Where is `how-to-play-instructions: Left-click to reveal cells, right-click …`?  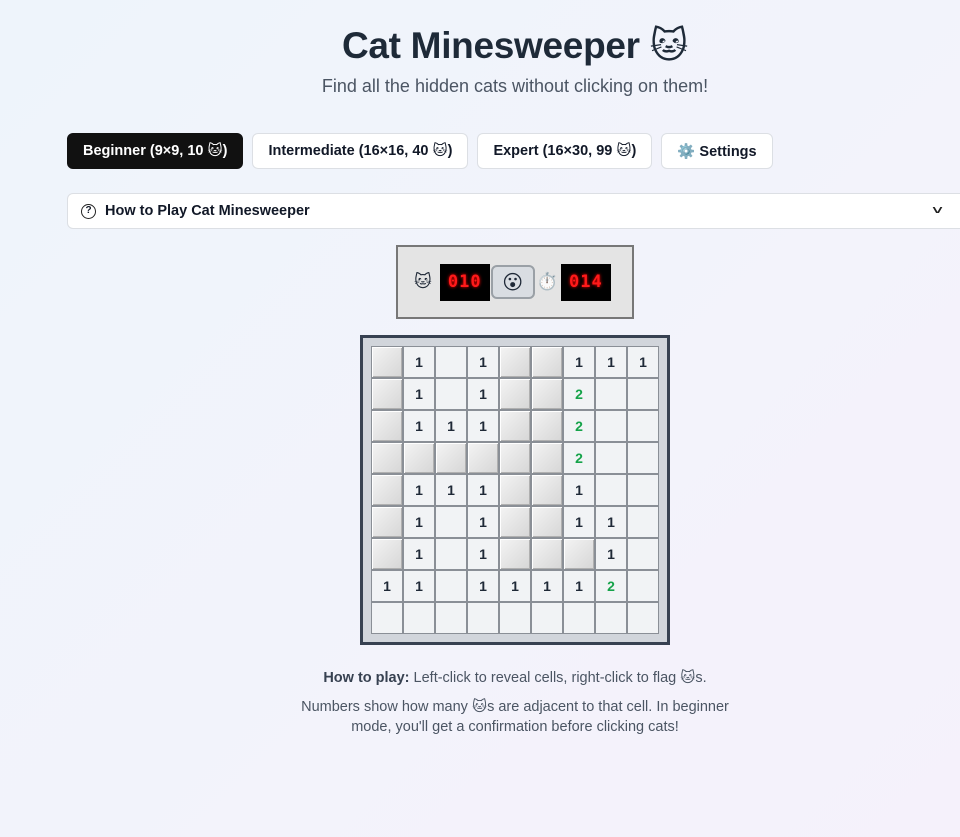
how-to-play-instructions: Left-click to reveal cells, right-click … is located at coordinates (558, 678).